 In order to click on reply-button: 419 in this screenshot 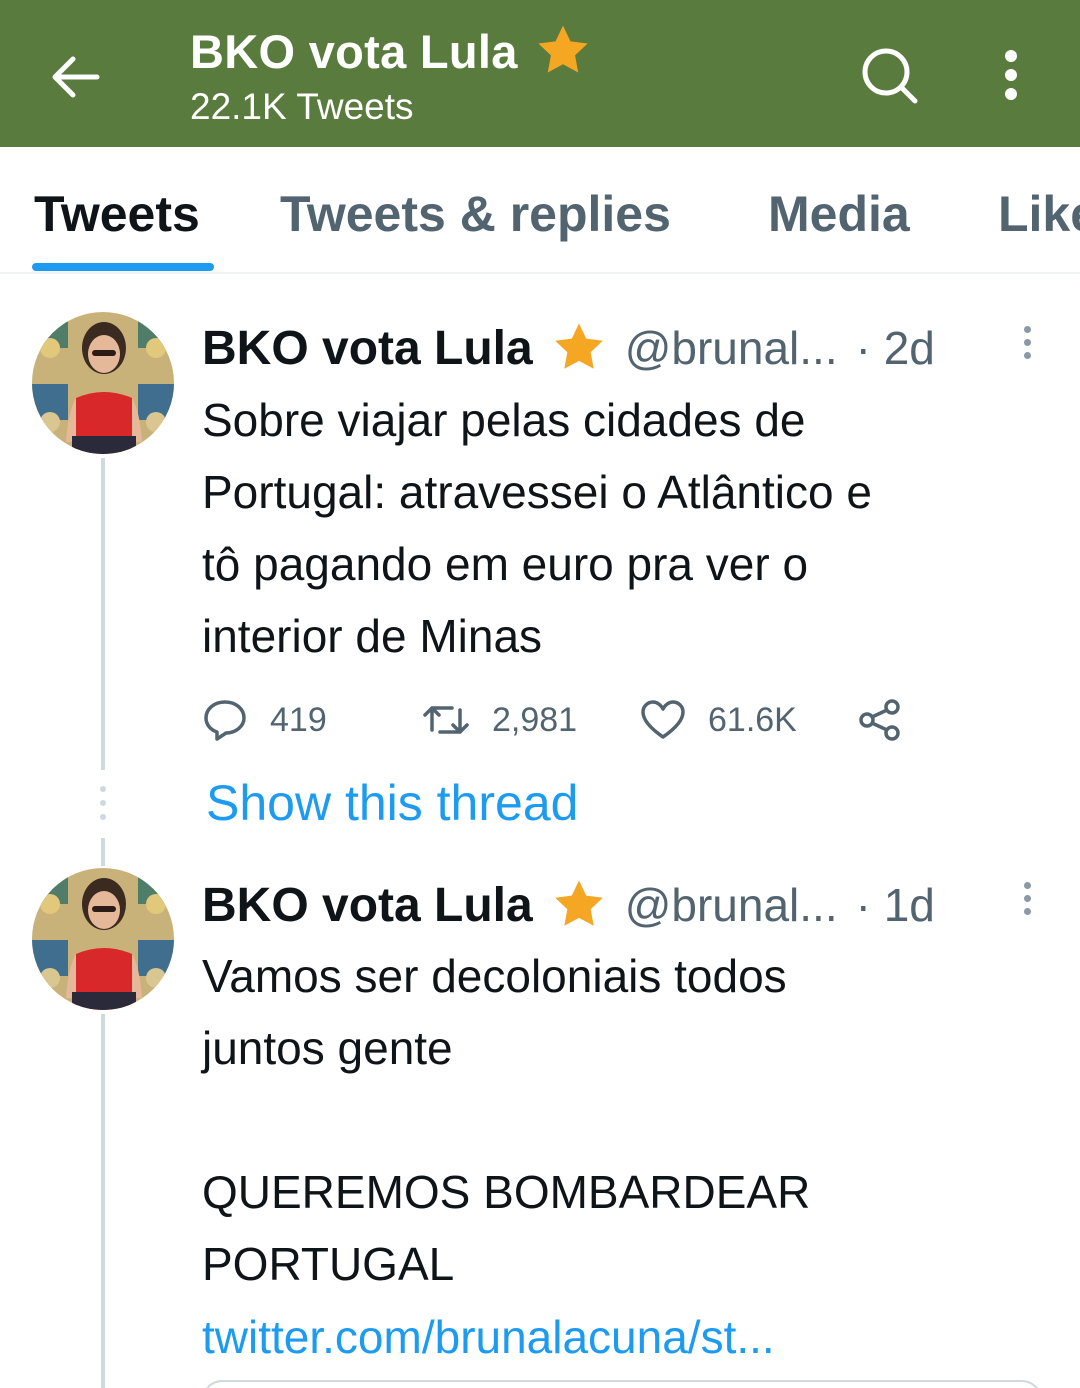, I will do `click(264, 720)`.